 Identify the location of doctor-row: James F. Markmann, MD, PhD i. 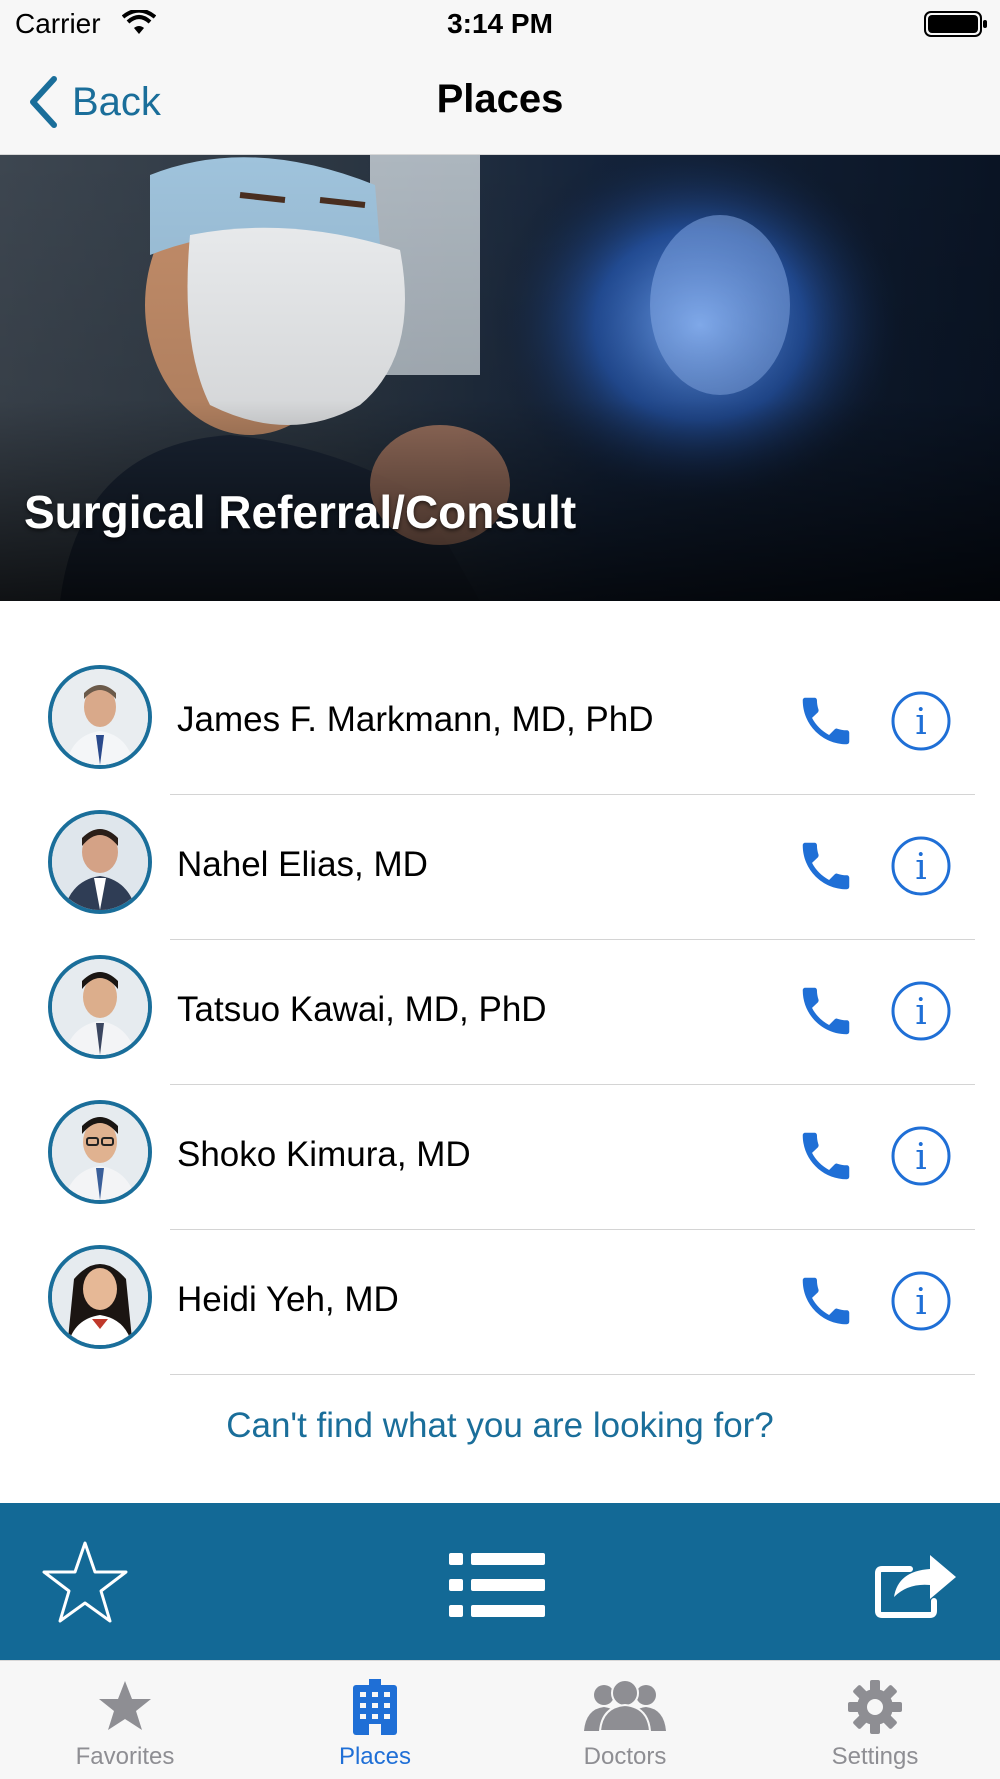
(500, 722).